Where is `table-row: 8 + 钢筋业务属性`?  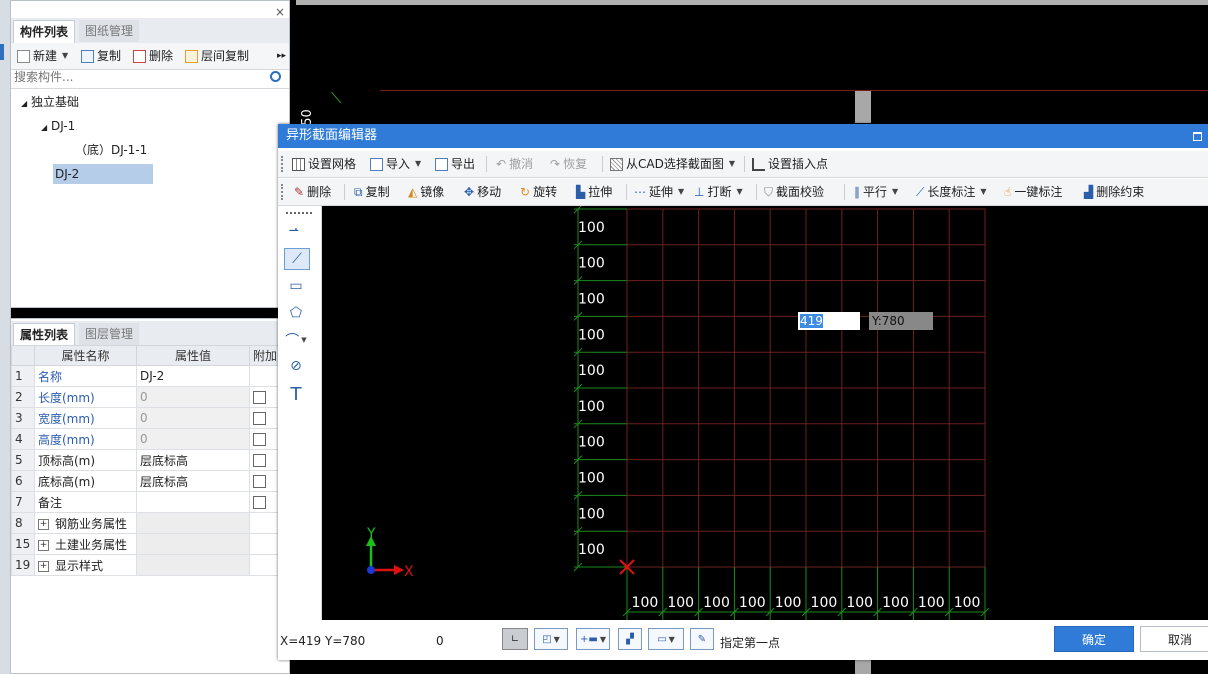 table-row: 8 + 钢筋业务属性 is located at coordinates (149, 523).